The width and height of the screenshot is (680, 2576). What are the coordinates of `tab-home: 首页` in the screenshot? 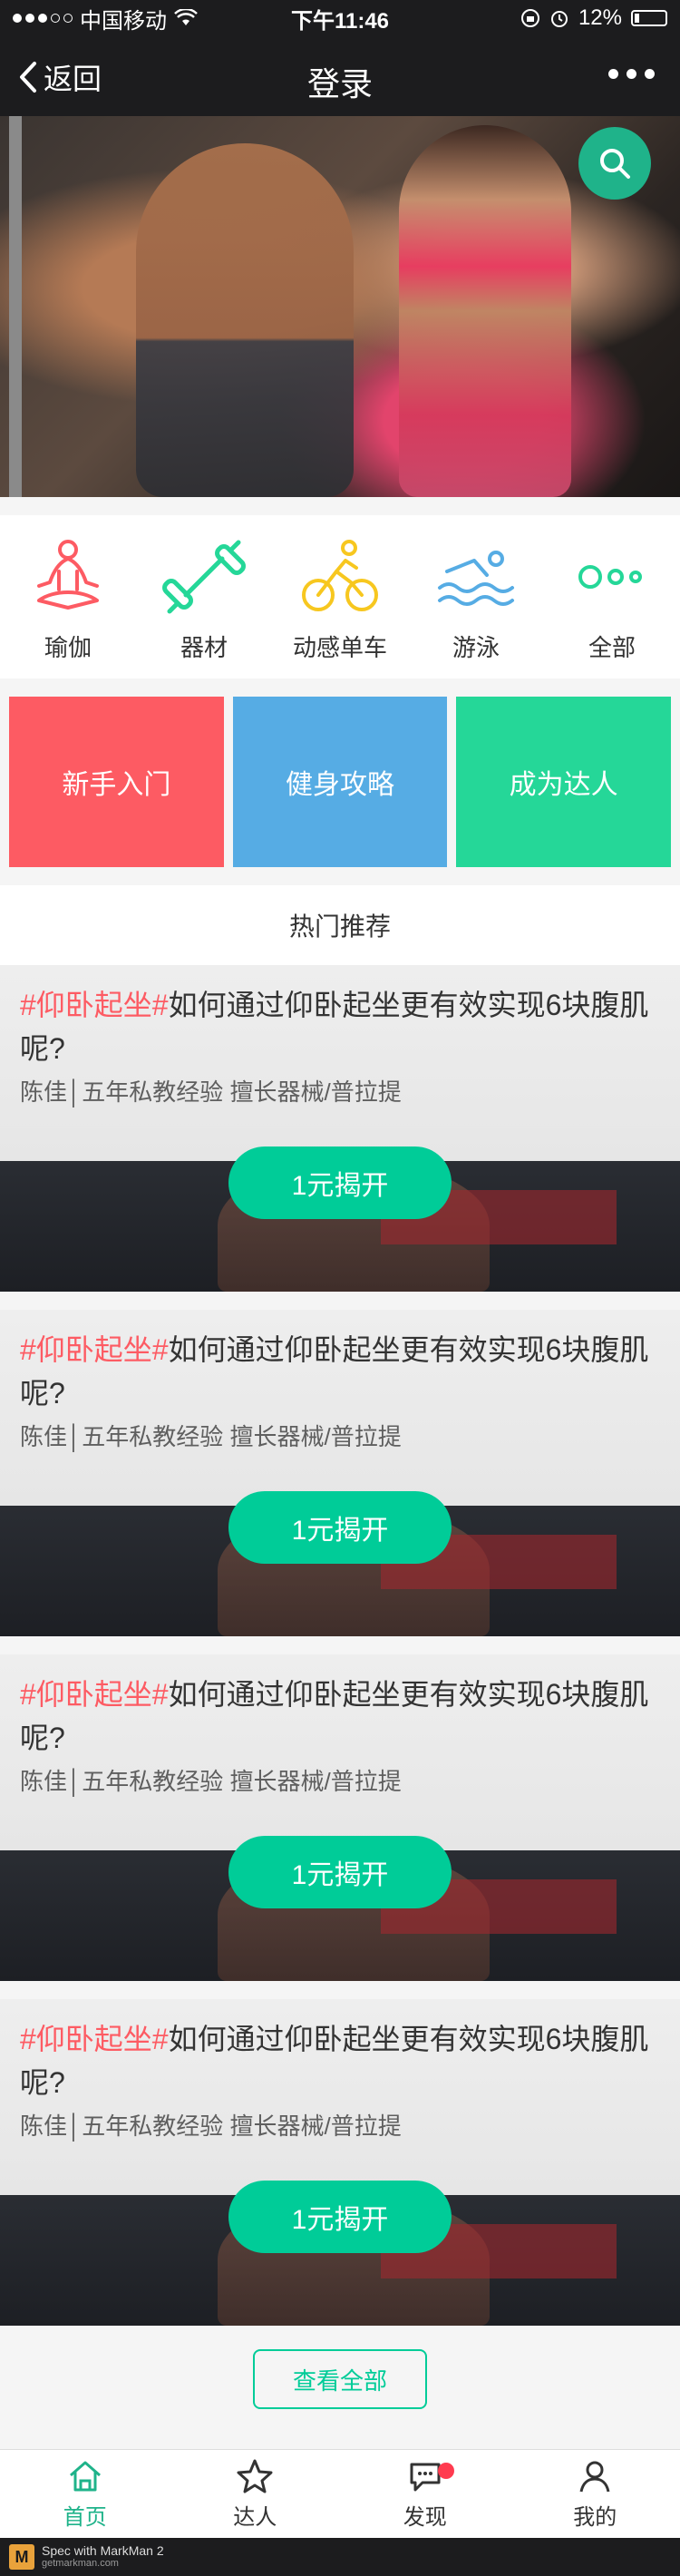 It's located at (85, 2494).